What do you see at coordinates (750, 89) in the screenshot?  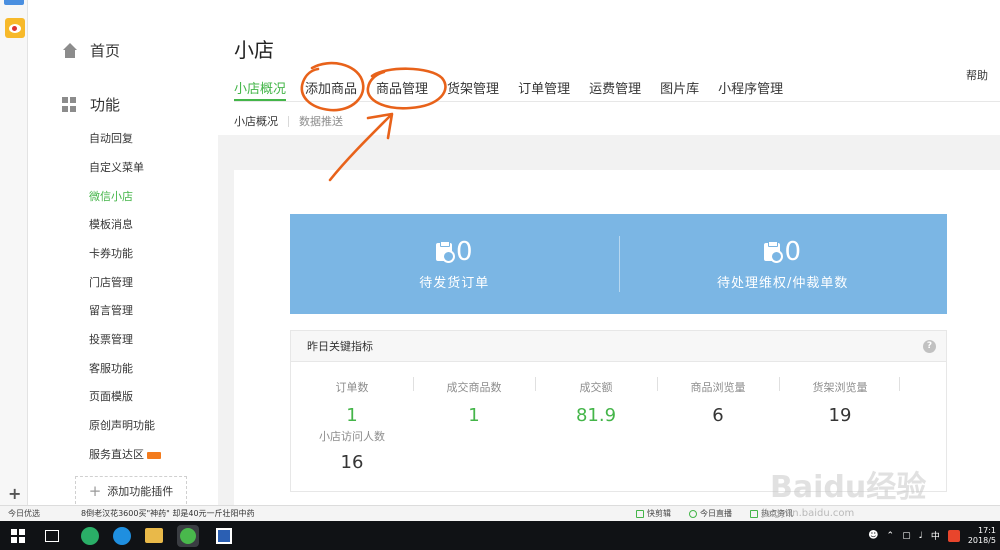 I see `tab-mini-program: 小程序管理` at bounding box center [750, 89].